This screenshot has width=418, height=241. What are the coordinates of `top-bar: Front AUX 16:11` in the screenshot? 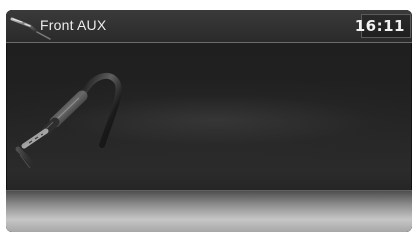 It's located at (209, 26).